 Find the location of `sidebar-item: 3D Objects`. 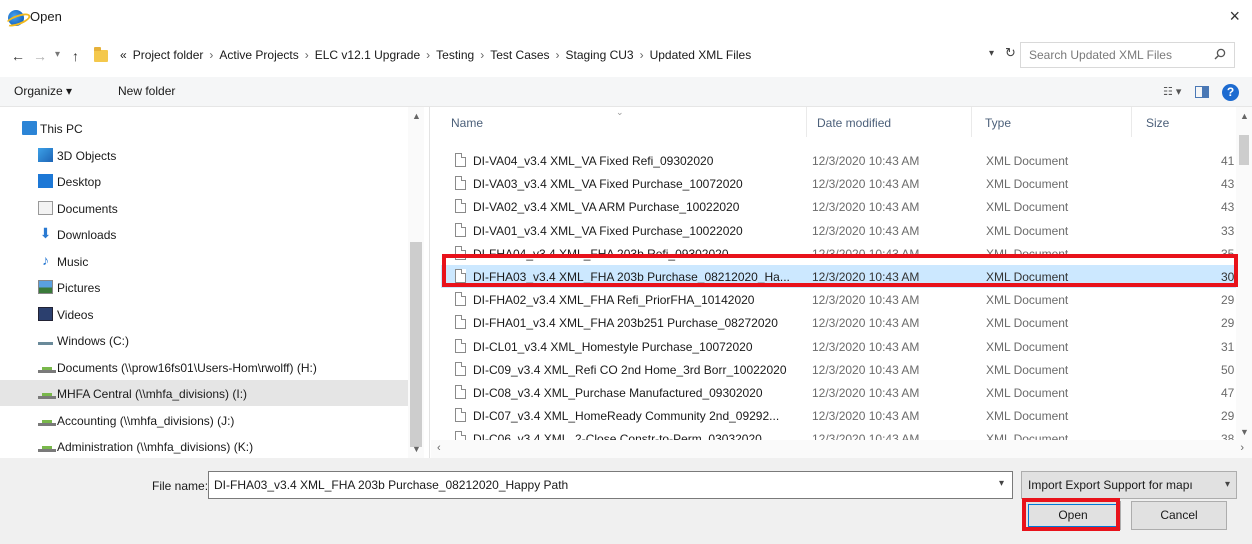

sidebar-item: 3D Objects is located at coordinates (211, 155).